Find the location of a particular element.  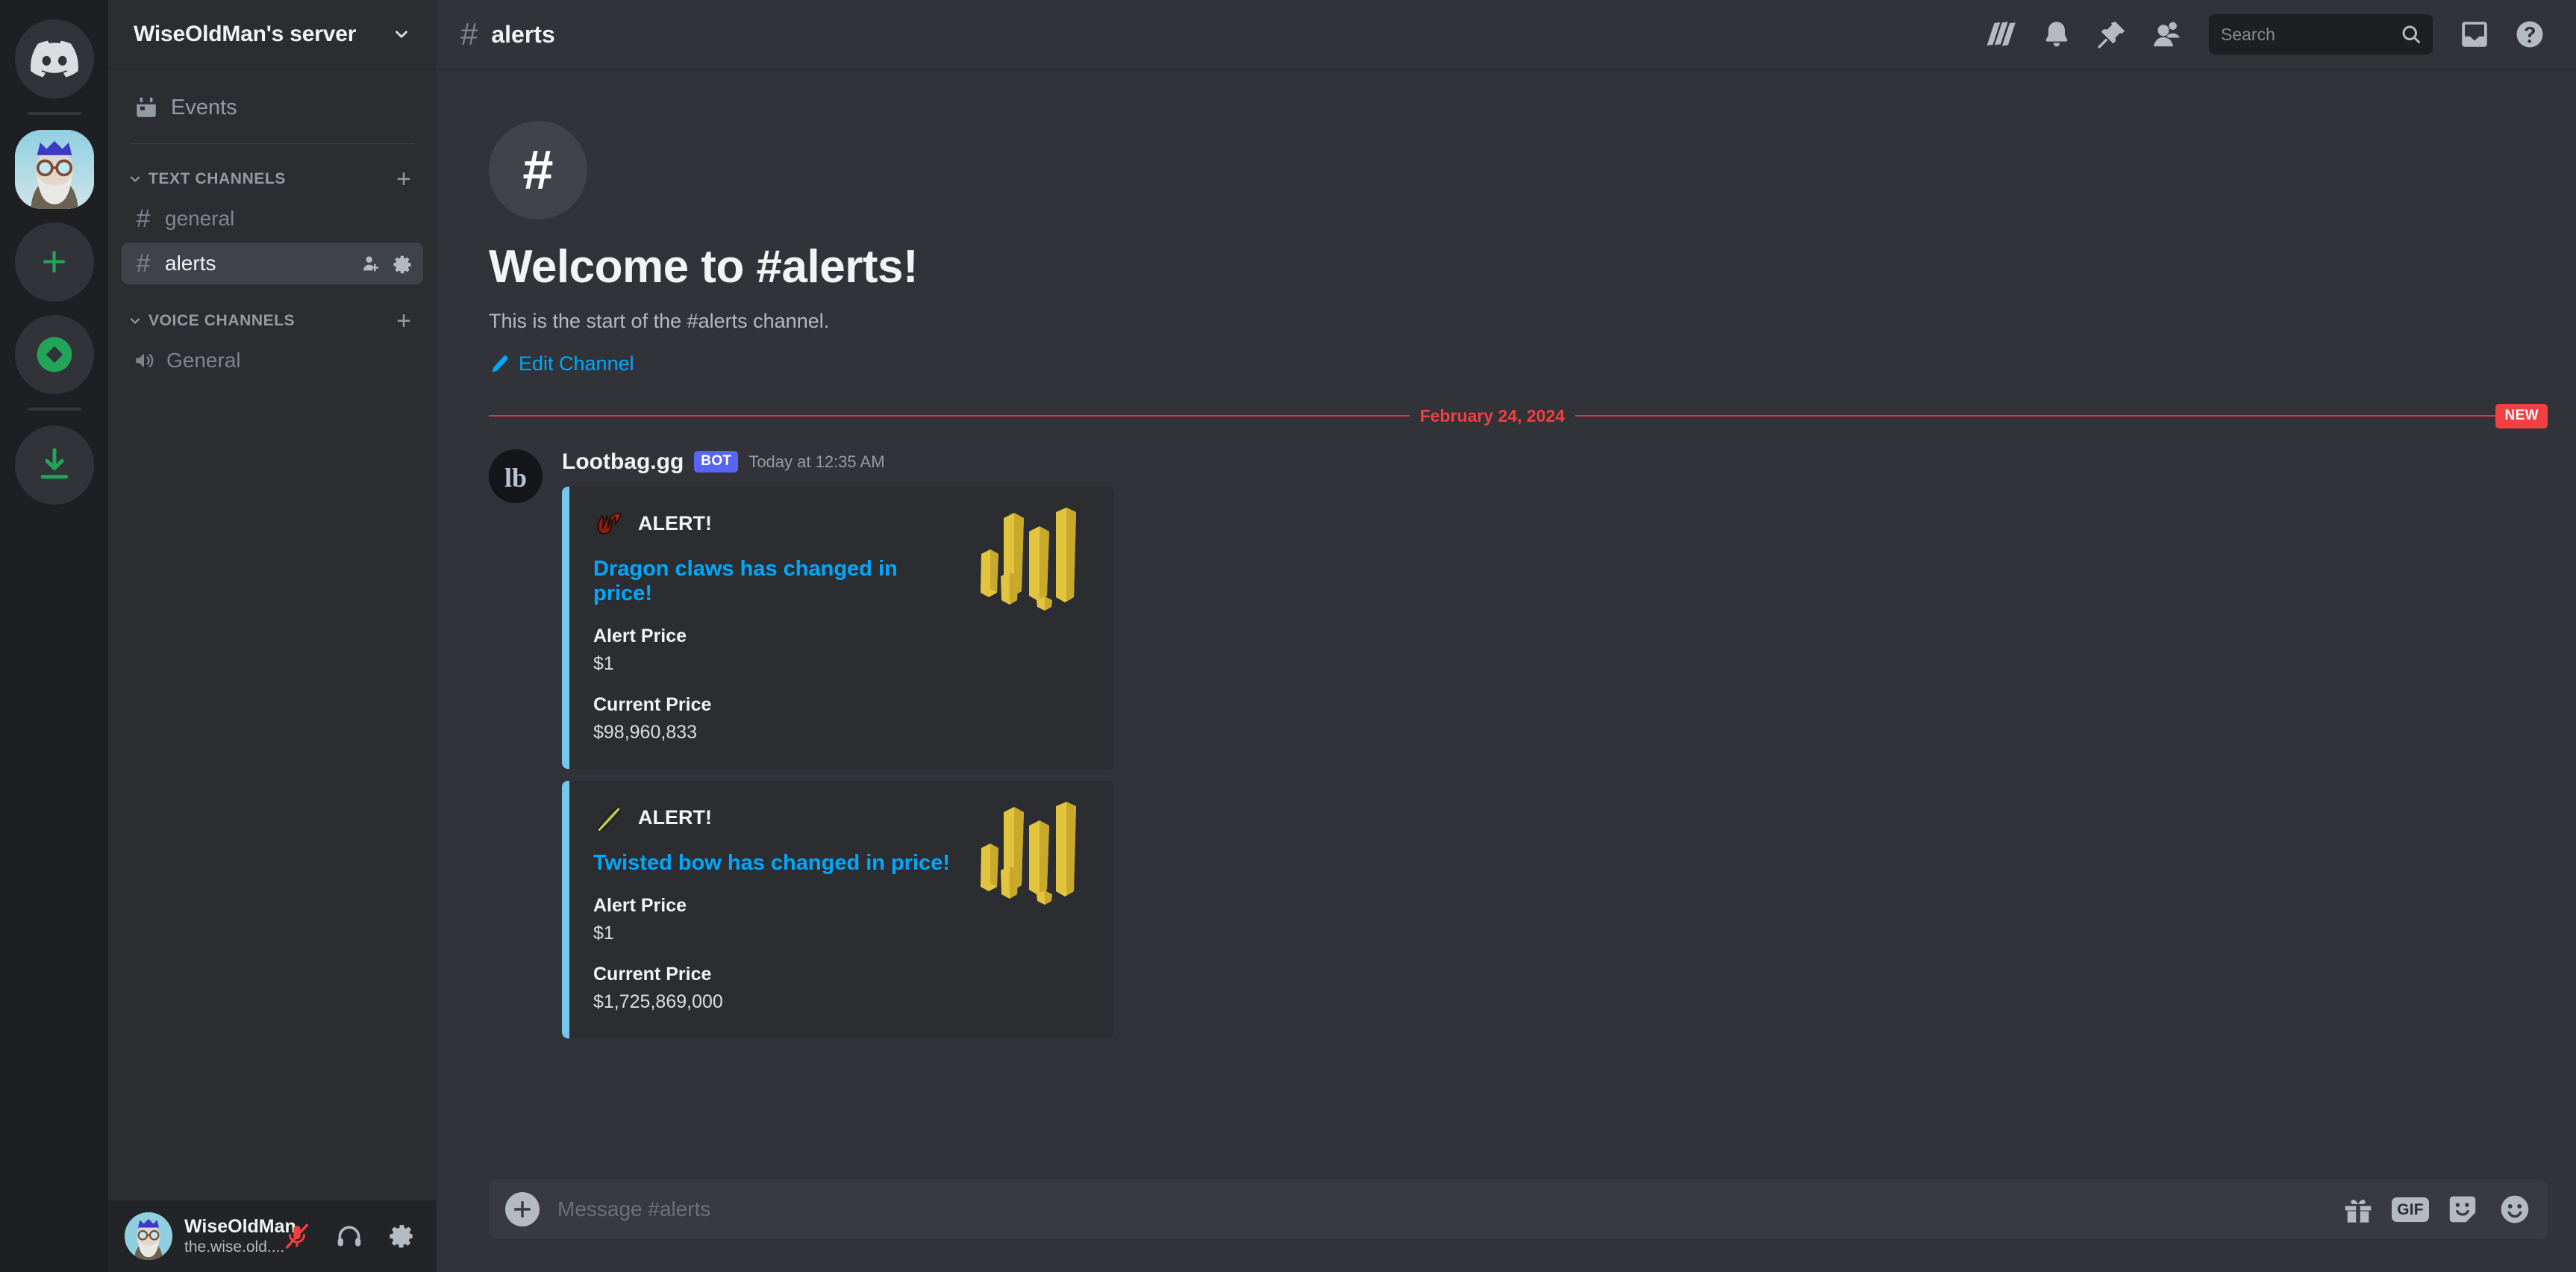

channel-topbar: # alerts Search is located at coordinates (1506, 34).